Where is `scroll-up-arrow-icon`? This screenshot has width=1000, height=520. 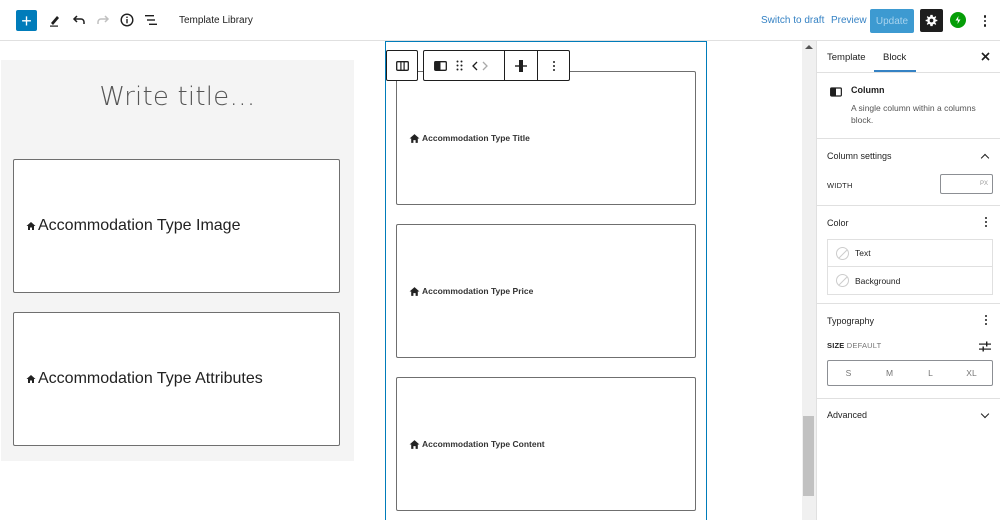
scroll-up-arrow-icon is located at coordinates (809, 47).